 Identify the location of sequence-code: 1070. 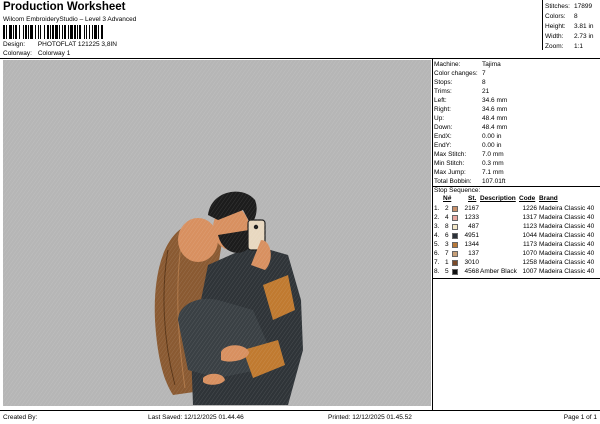
(529, 253).